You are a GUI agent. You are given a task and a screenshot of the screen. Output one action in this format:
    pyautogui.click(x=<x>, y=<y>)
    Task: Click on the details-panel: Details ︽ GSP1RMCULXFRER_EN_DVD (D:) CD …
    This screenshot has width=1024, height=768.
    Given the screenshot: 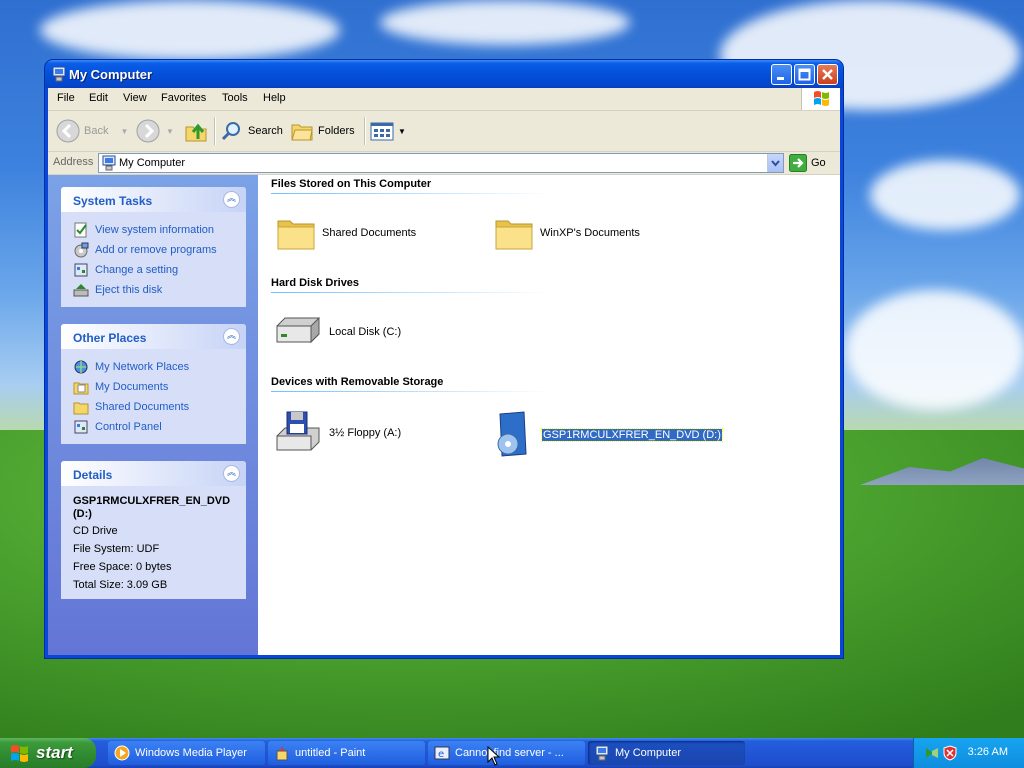 What is the action you would take?
    pyautogui.click(x=153, y=530)
    